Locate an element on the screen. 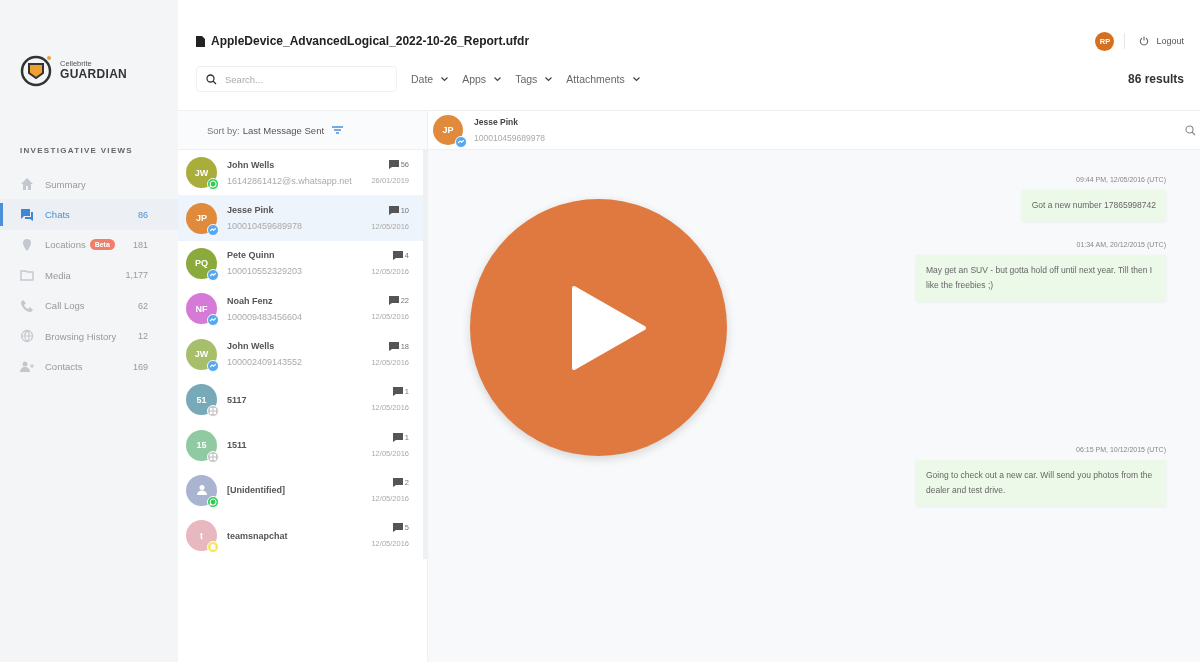 The image size is (1200, 662). contact-name: Noah Fenz is located at coordinates (250, 300).